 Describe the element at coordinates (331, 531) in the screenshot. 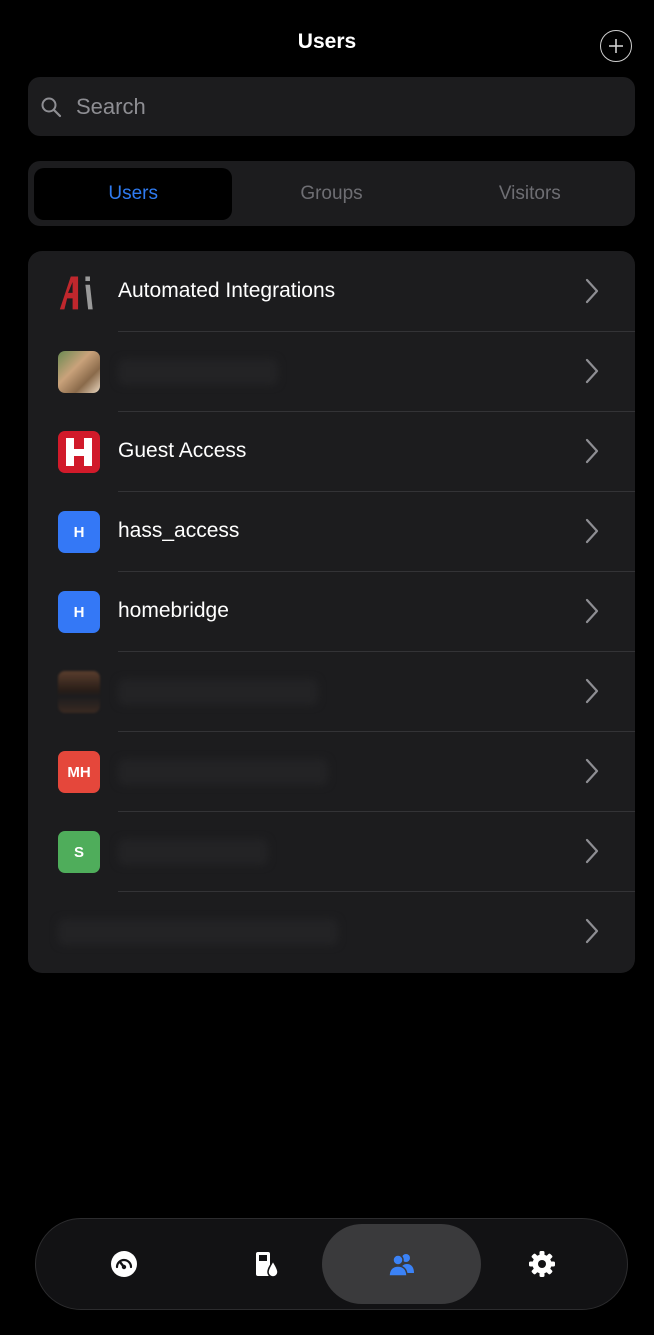

I see `list-item: H hass_access` at that location.